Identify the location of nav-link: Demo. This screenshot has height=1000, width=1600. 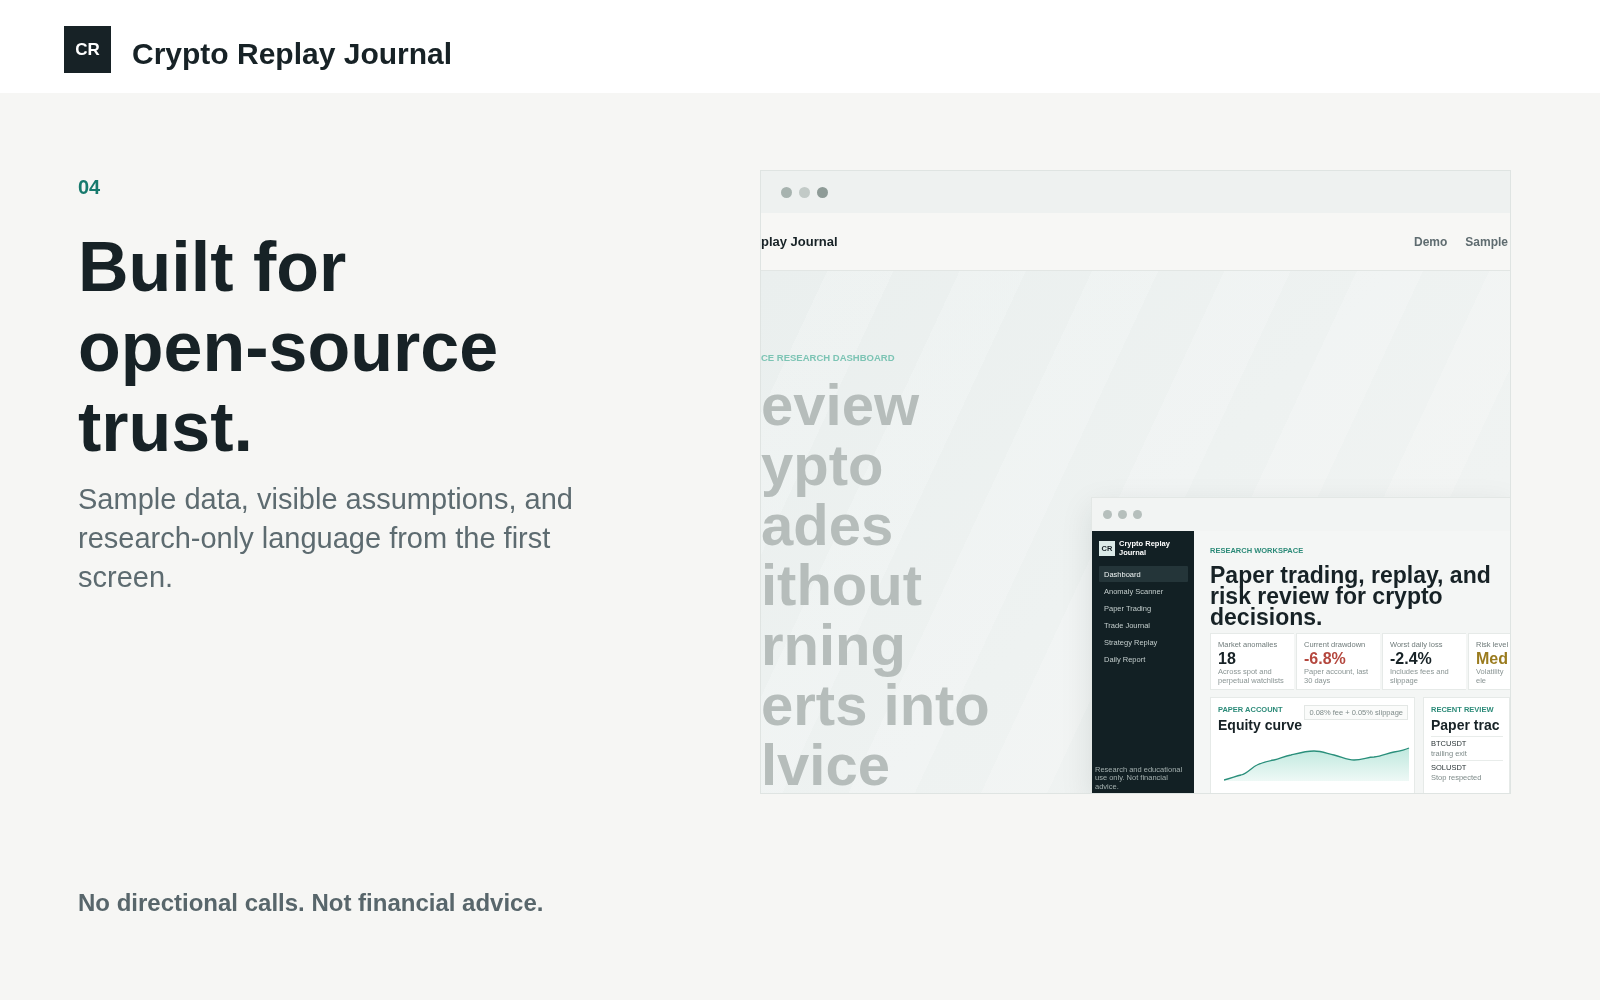
(1430, 241).